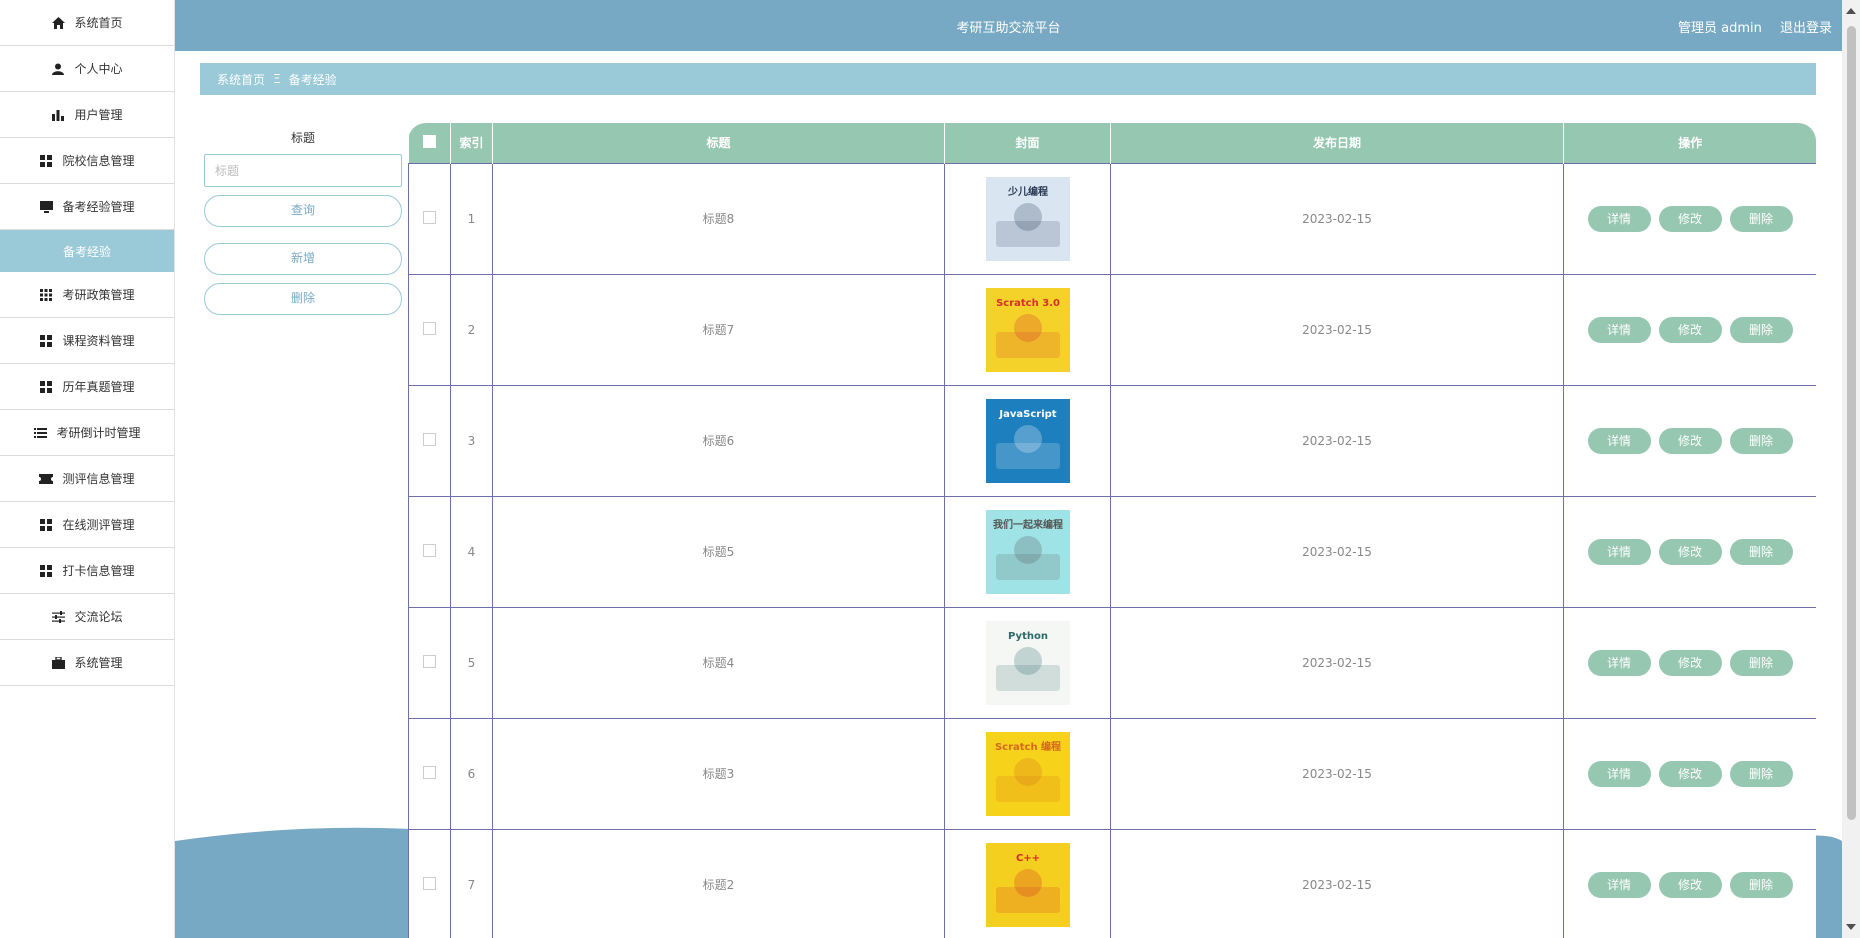  Describe the element at coordinates (718, 773) in the screenshot. I see `row-title: 标题3` at that location.